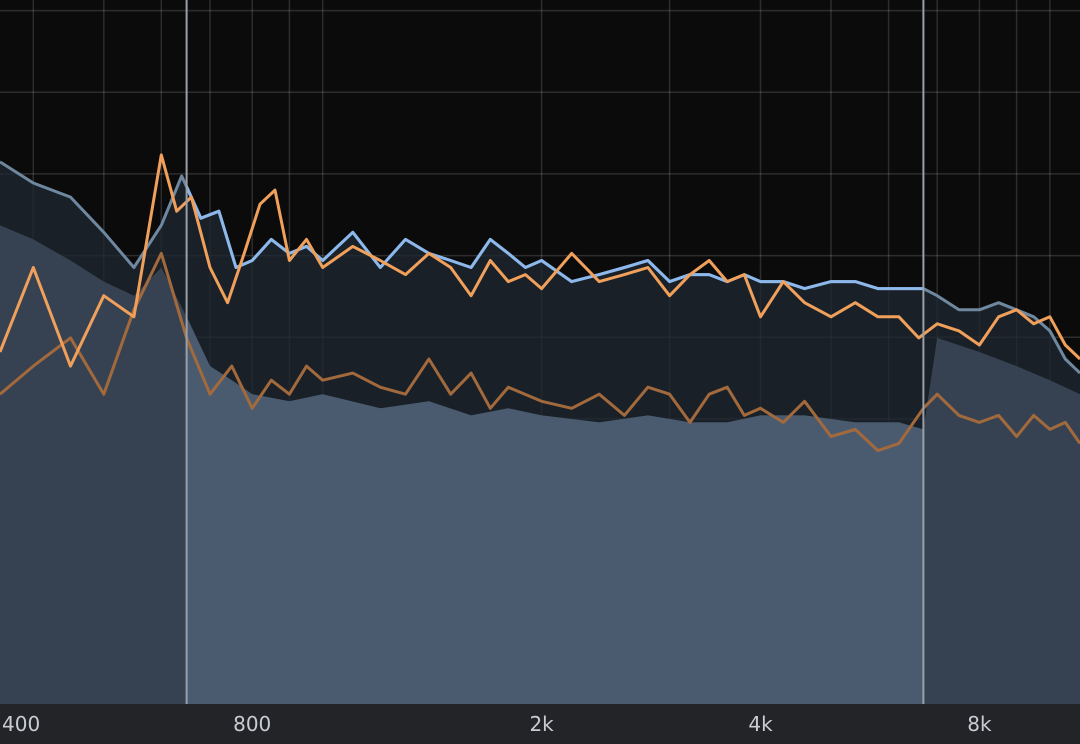 The image size is (1080, 744). I want to click on x-tick-label: 2k, so click(541, 724).